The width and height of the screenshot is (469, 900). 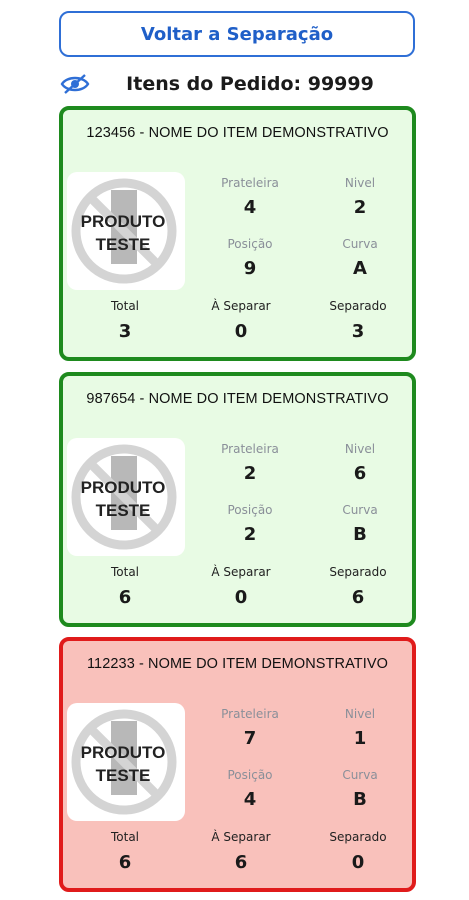 I want to click on item-title: 112233 - NOME DO ITEM DEMONSTRATIVO, so click(x=237, y=664).